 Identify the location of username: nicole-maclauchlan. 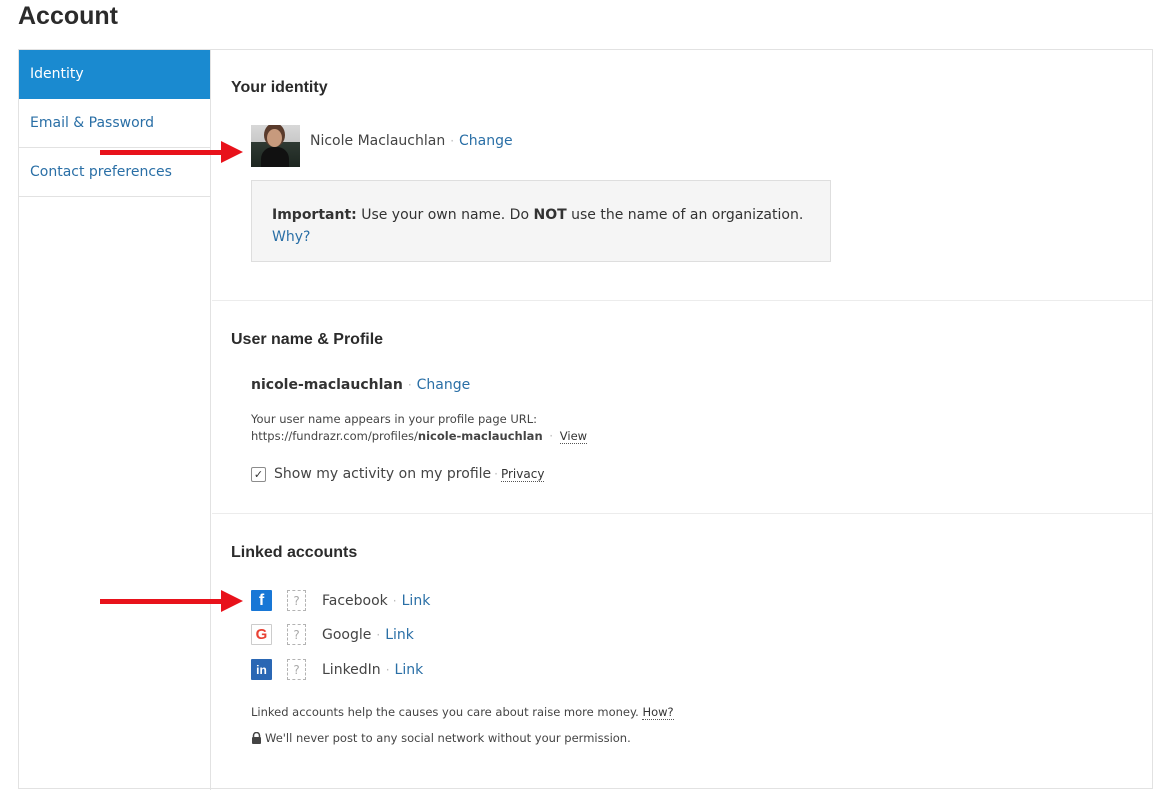
(327, 385).